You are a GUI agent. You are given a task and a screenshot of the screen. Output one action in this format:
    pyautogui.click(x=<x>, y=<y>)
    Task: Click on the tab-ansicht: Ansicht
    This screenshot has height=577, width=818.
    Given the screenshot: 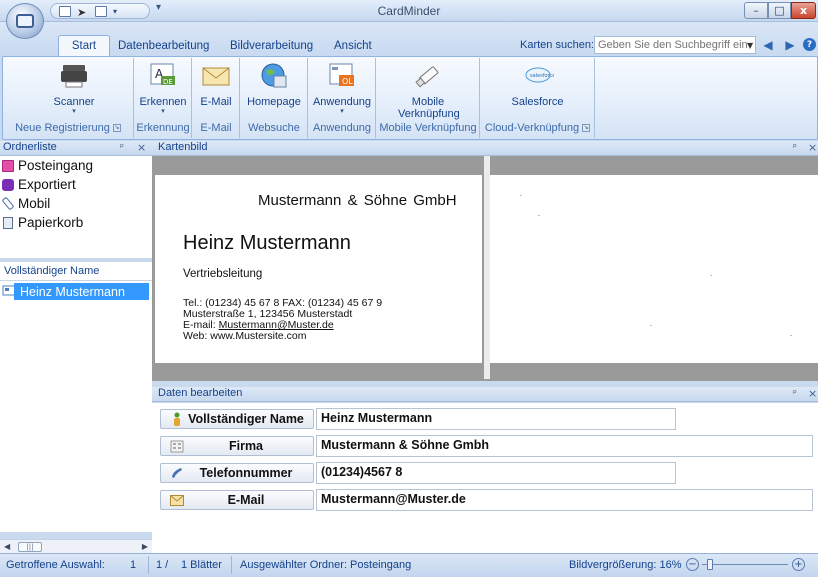 What is the action you would take?
    pyautogui.click(x=353, y=45)
    